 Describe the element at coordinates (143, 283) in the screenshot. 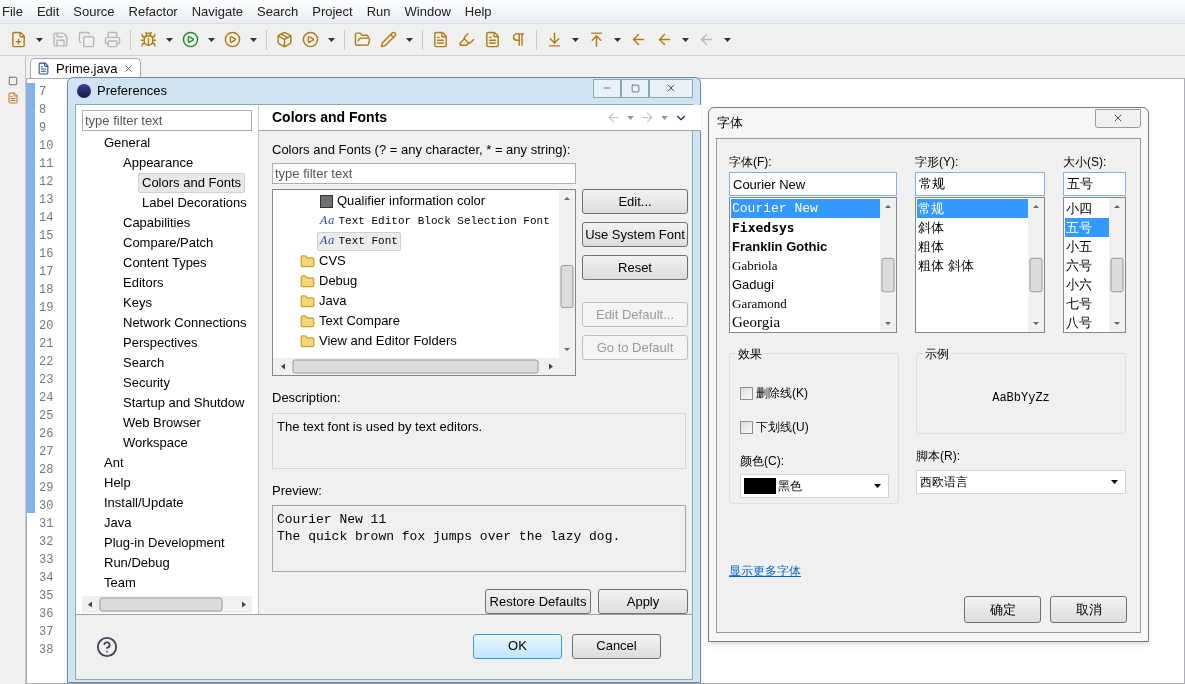

I see `tree-item: Editors` at that location.